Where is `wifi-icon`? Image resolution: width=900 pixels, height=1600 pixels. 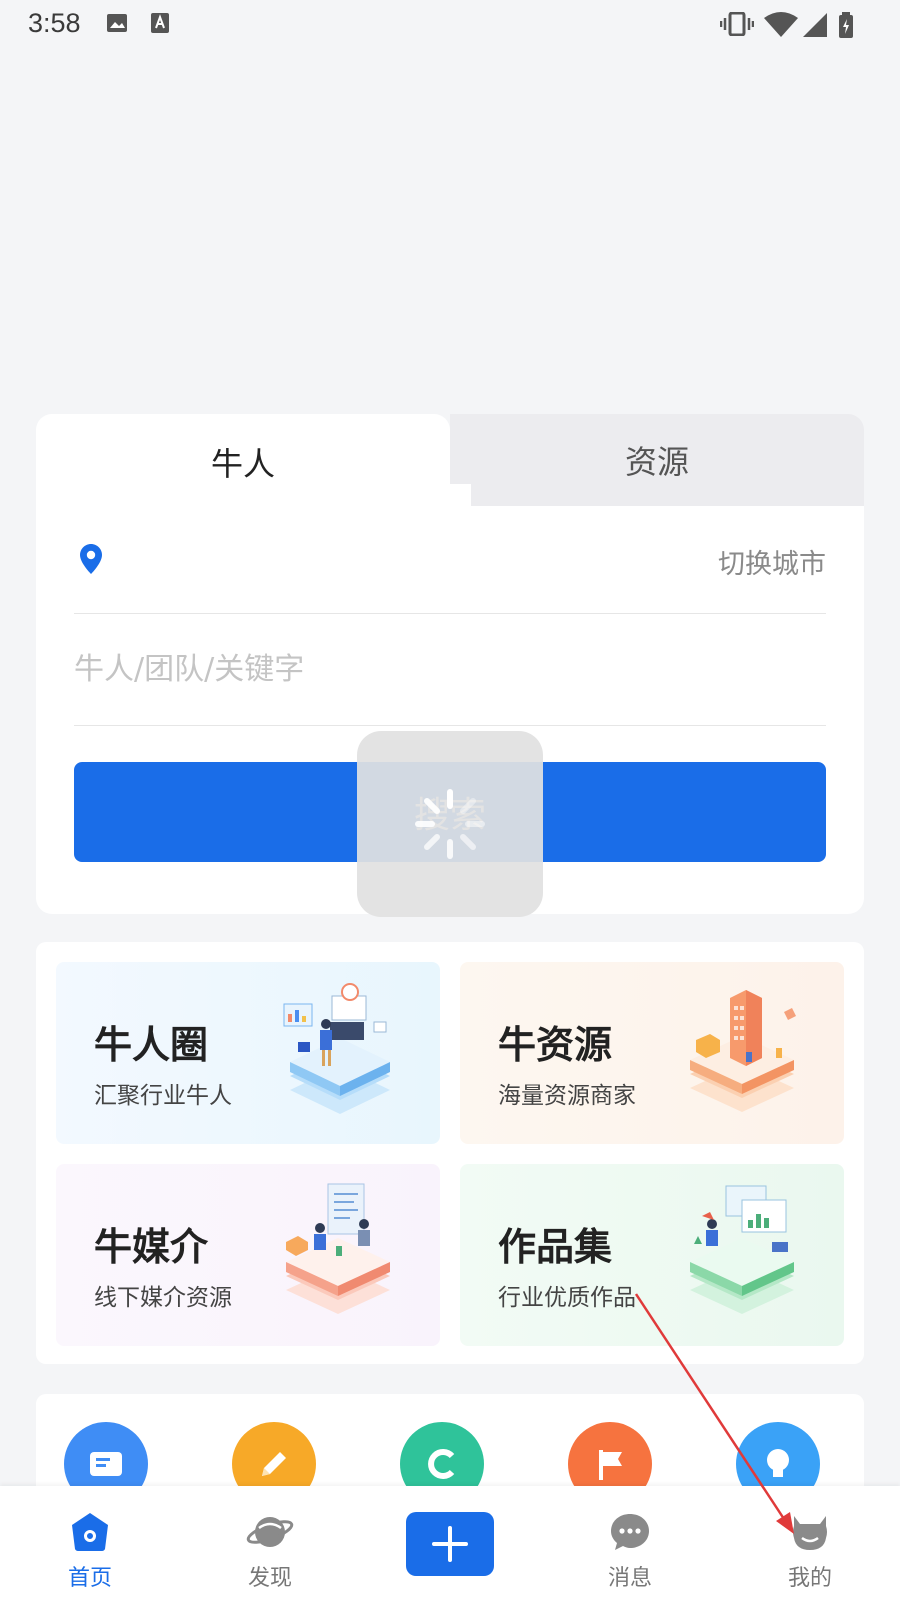
wifi-icon is located at coordinates (781, 24).